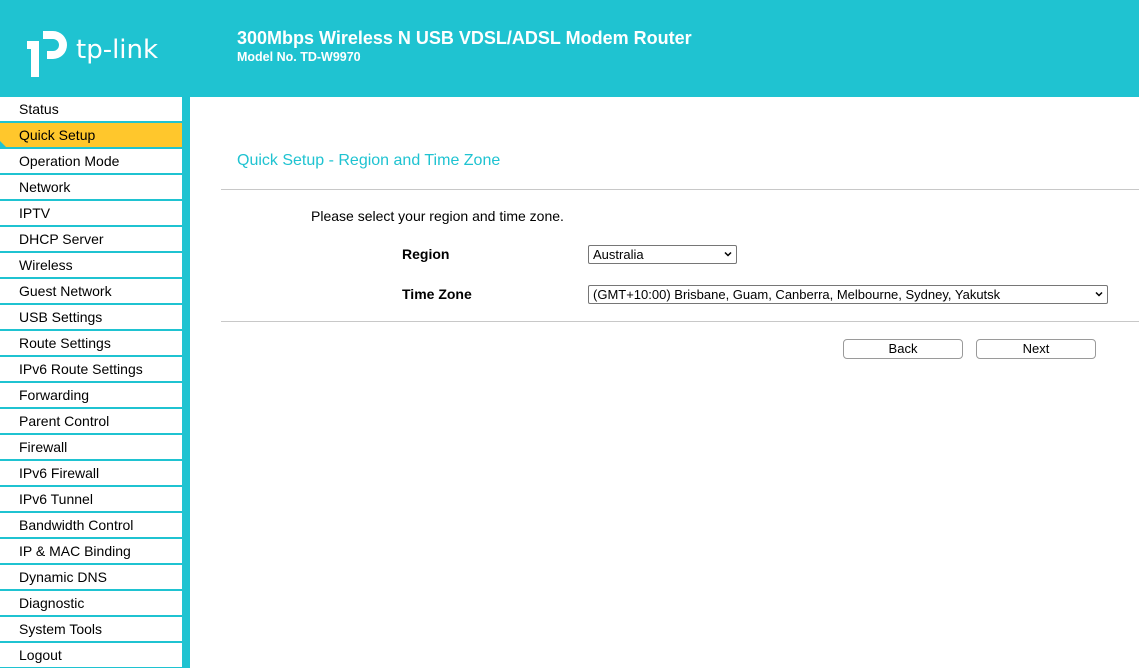 The width and height of the screenshot is (1139, 669). What do you see at coordinates (91, 603) in the screenshot?
I see `sidebar-item-diagnostic: Diagnostic` at bounding box center [91, 603].